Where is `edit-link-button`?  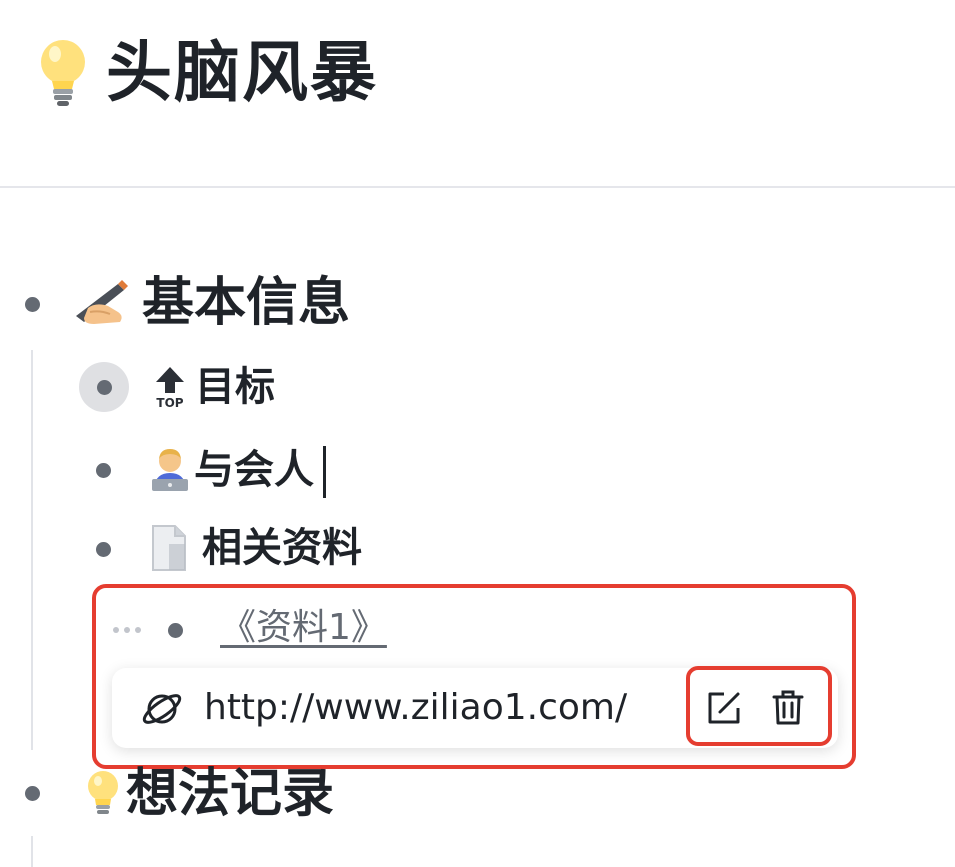 edit-link-button is located at coordinates (724, 708).